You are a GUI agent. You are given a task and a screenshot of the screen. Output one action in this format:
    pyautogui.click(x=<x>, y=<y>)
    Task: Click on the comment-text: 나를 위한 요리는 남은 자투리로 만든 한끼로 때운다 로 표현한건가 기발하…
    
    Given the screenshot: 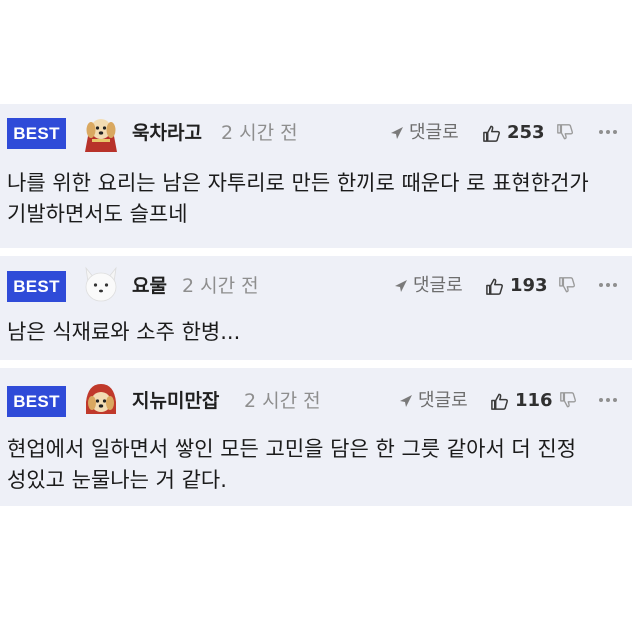 What is the action you would take?
    pyautogui.click(x=317, y=199)
    